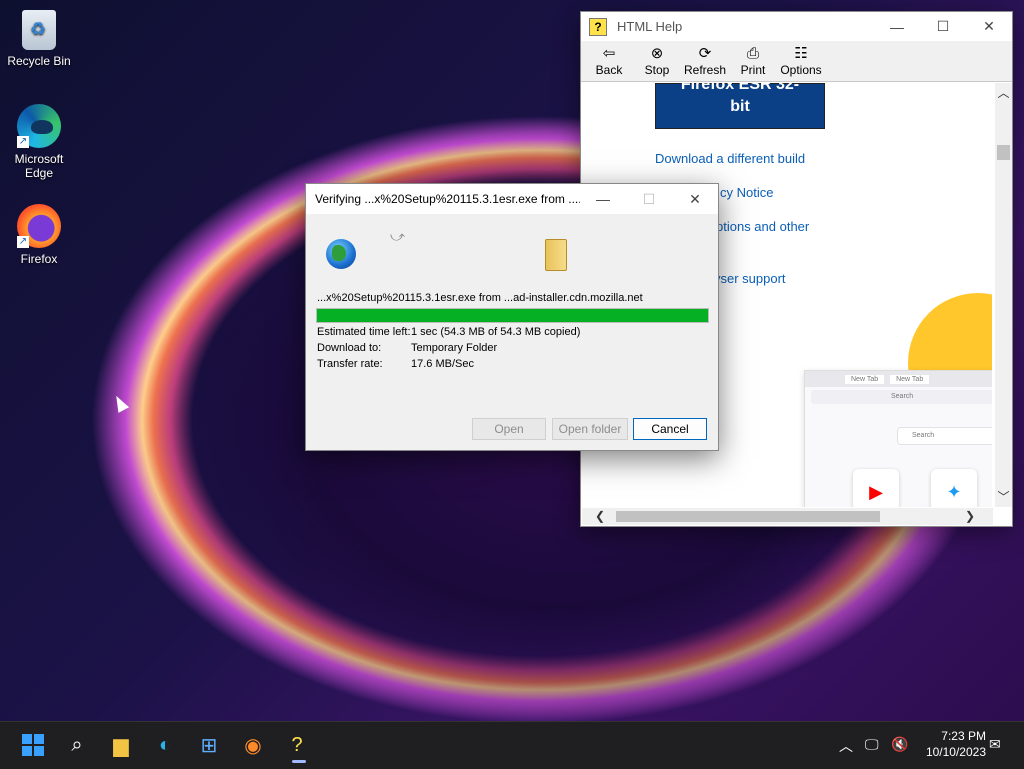 This screenshot has height=769, width=1024. Describe the element at coordinates (121, 745) in the screenshot. I see `file-explorer-icon: ▆` at that location.